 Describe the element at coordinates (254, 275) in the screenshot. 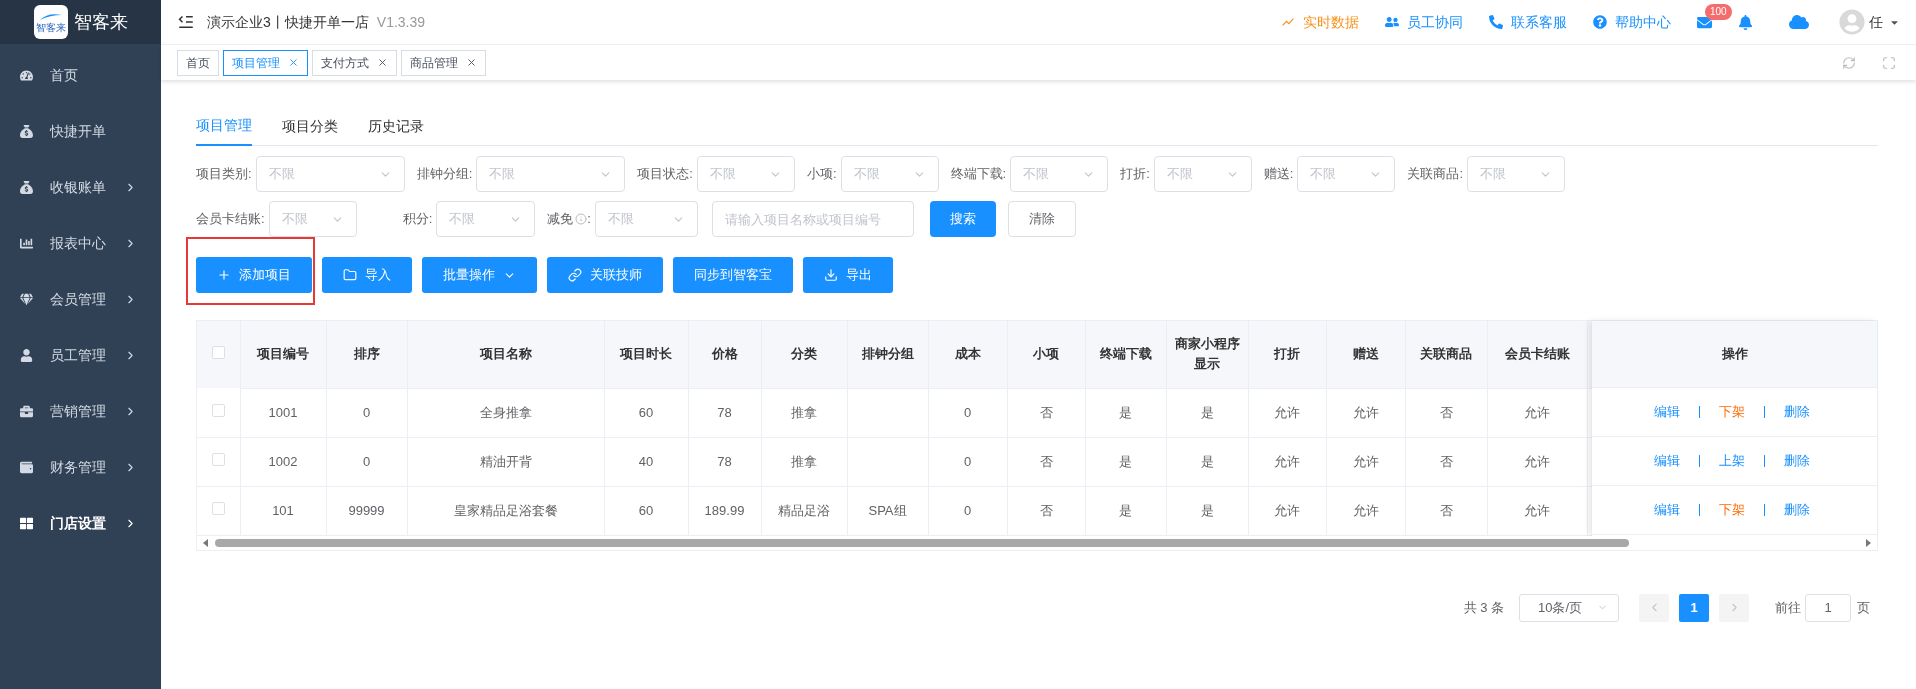

I see `action-button: 添加项目` at that location.